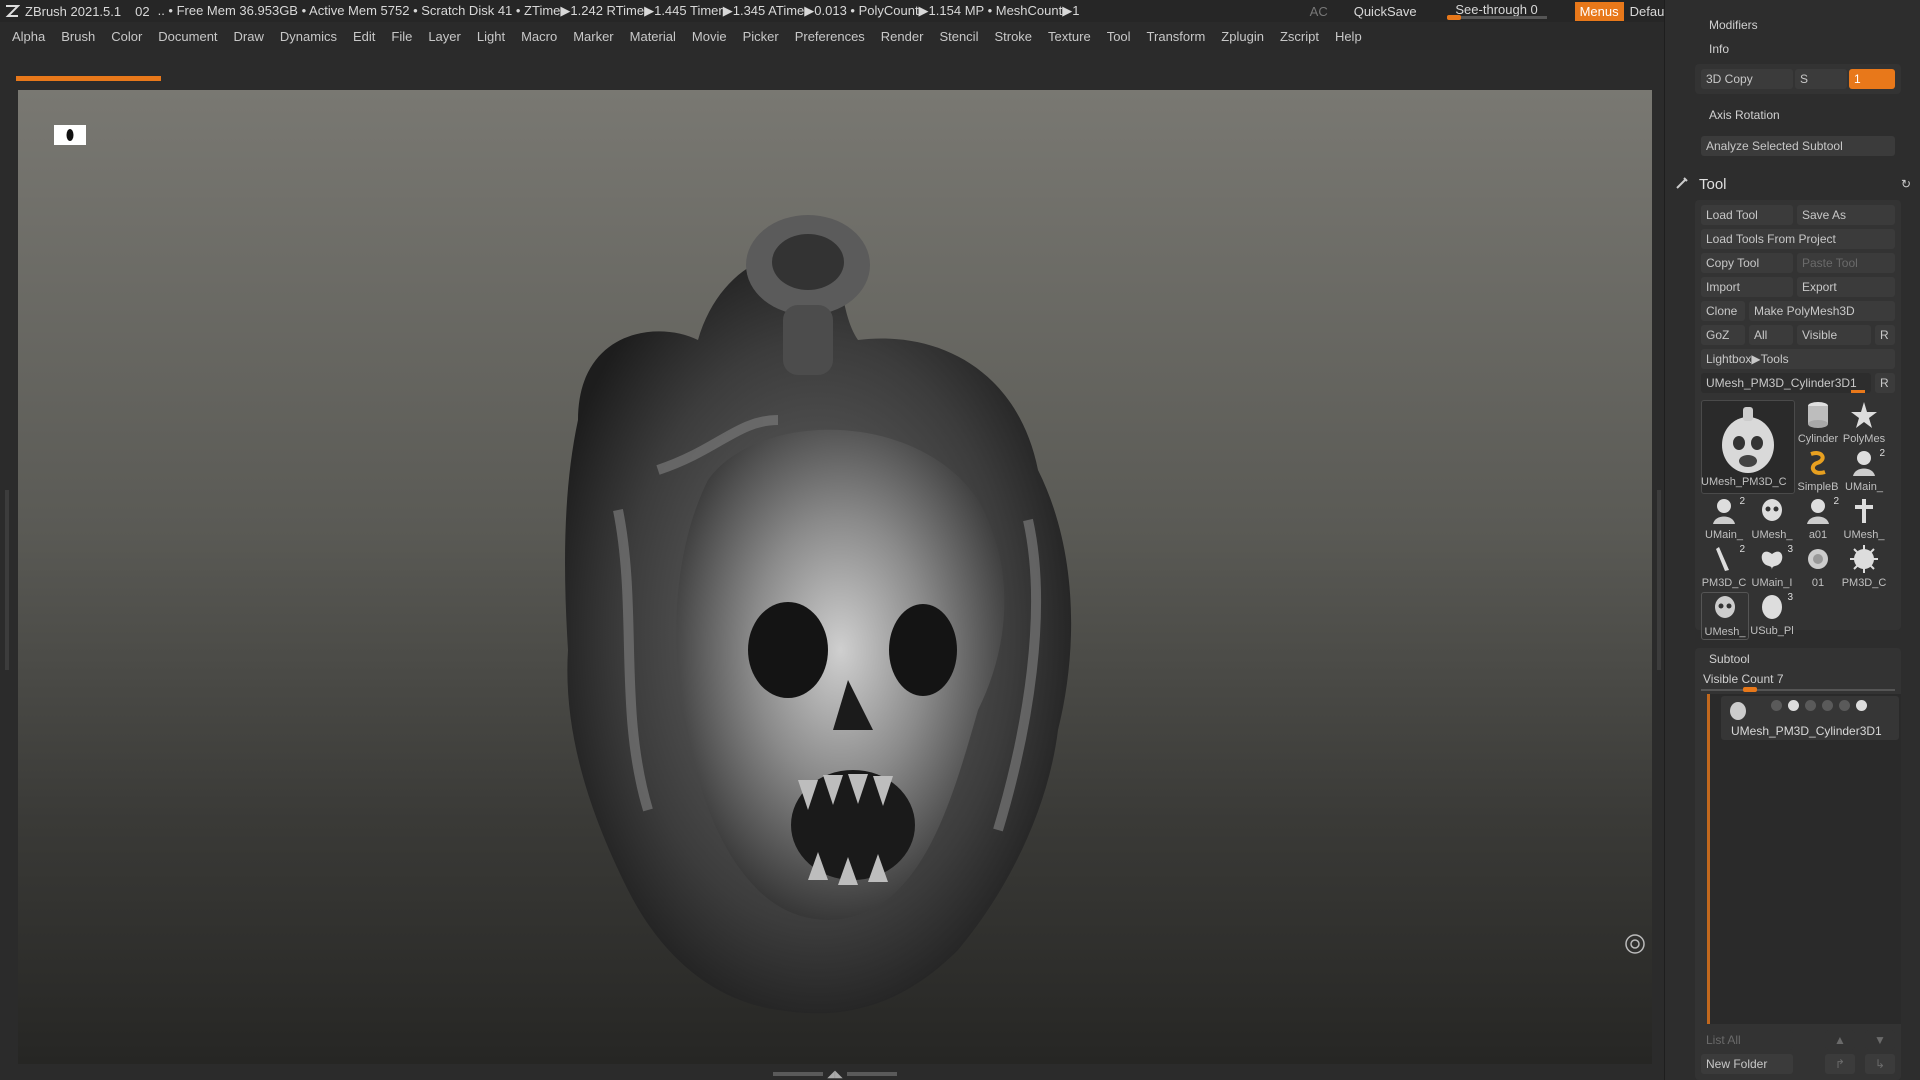 This screenshot has width=1920, height=1080. What do you see at coordinates (1725, 616) in the screenshot?
I see `tool-thumb-umesh-3: UMesh_` at bounding box center [1725, 616].